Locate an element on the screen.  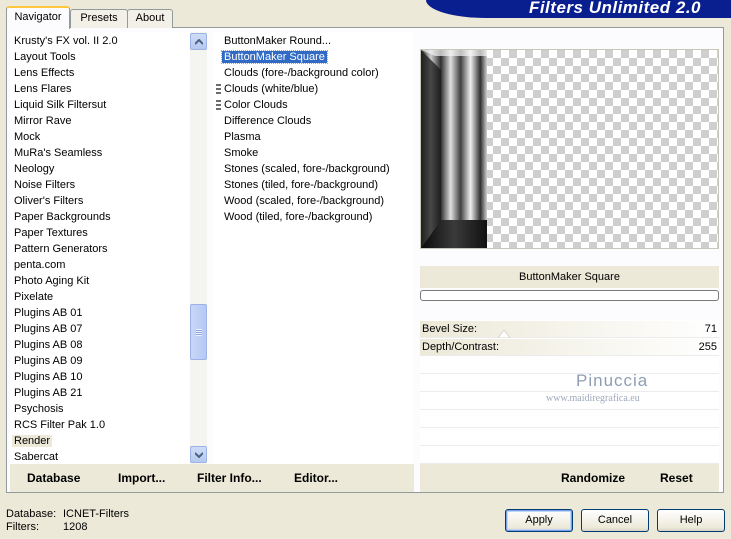
filter-item: Plasma is located at coordinates (314, 137).